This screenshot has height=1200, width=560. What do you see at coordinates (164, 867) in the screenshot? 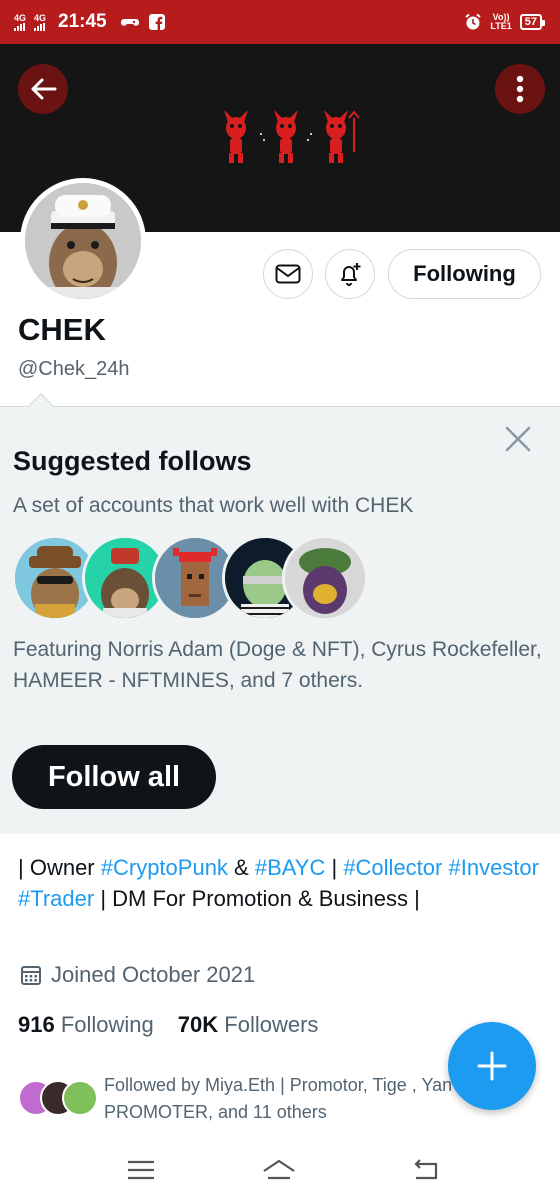
I see `hashtag-cryptopunk: #CryptoPunk` at bounding box center [164, 867].